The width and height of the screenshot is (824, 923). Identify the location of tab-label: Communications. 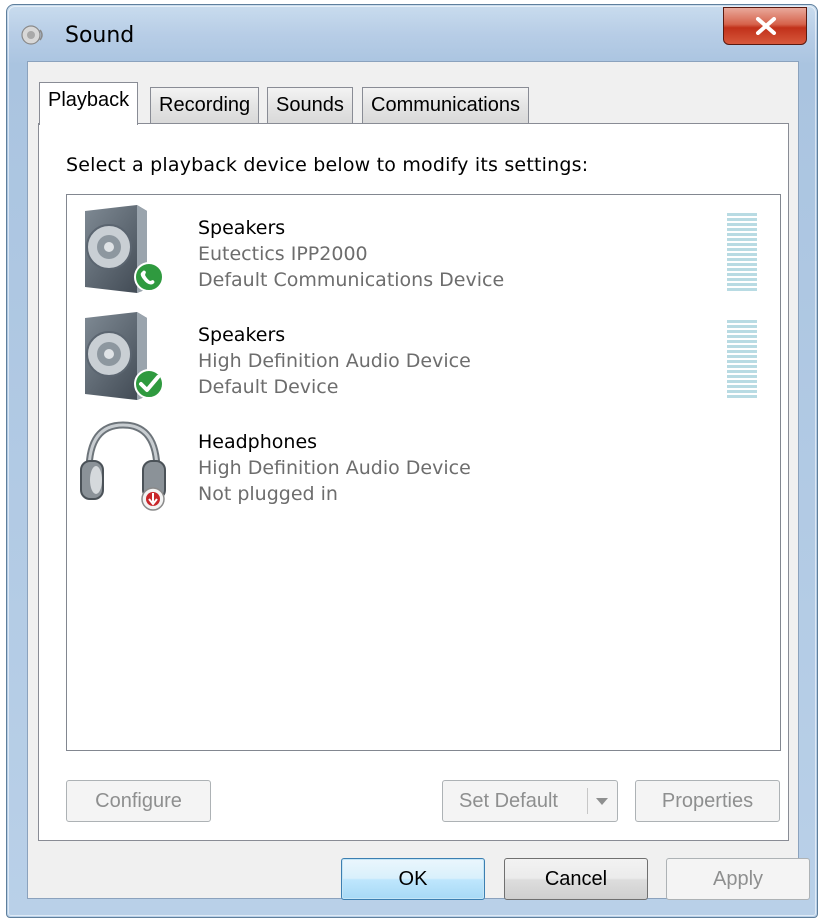
(445, 105).